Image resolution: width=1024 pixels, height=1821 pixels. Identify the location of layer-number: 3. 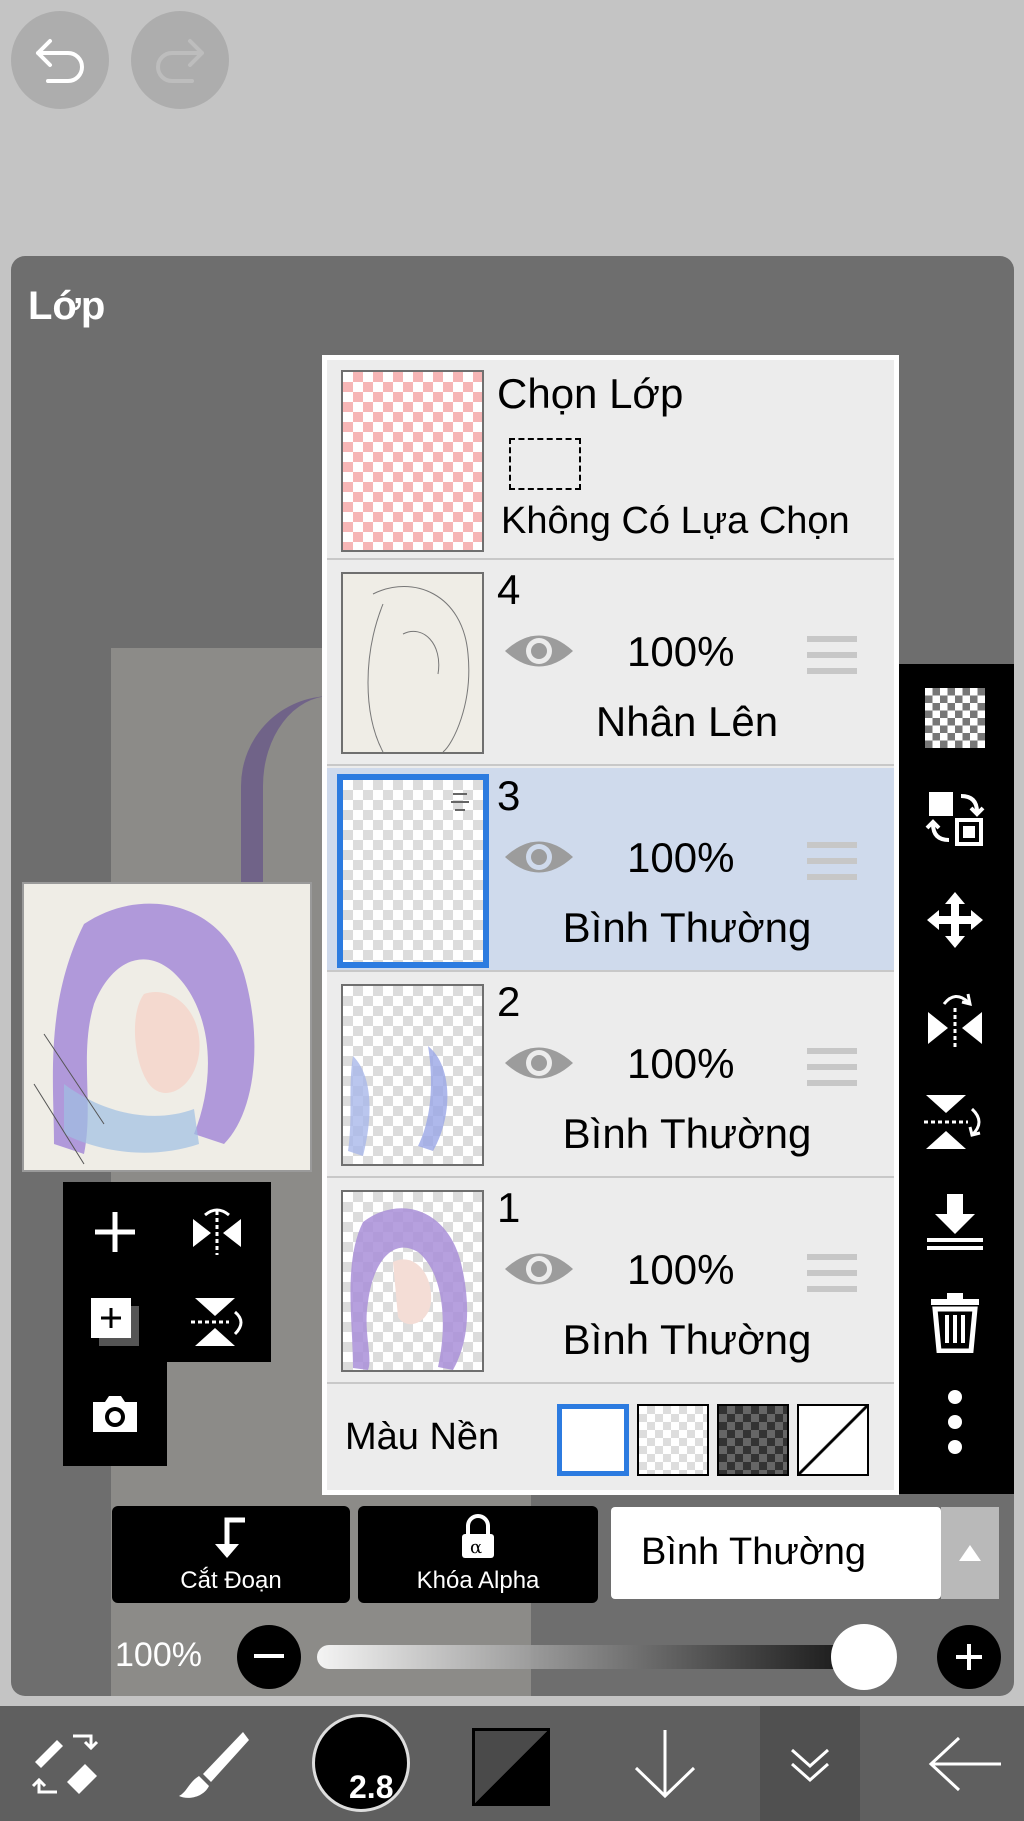
(509, 795).